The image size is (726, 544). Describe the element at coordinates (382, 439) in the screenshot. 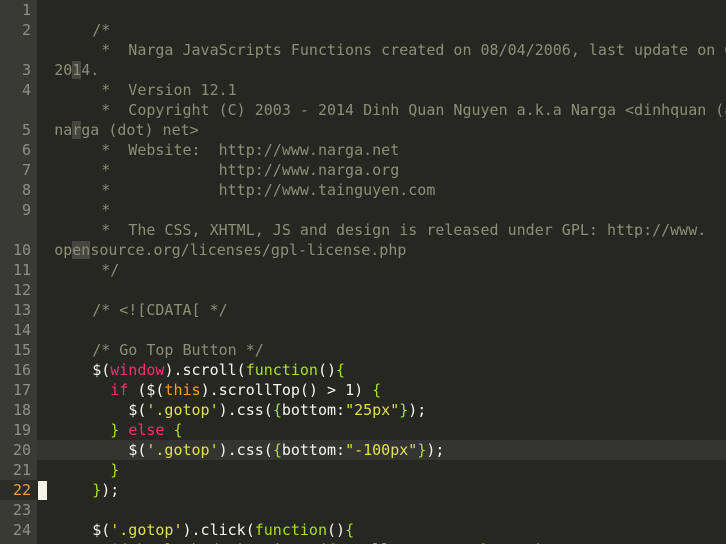

I see `code-line-19: $('.gotop').css({bottom:"-100px"});` at that location.